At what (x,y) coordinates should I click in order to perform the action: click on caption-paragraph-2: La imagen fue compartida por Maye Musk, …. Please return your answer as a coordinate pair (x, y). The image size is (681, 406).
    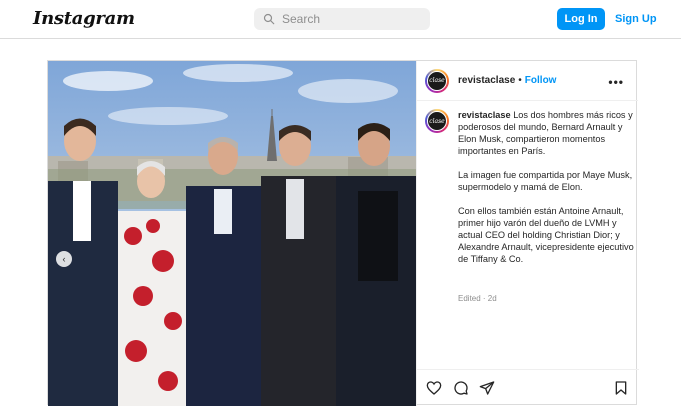
    Looking at the image, I should click on (545, 181).